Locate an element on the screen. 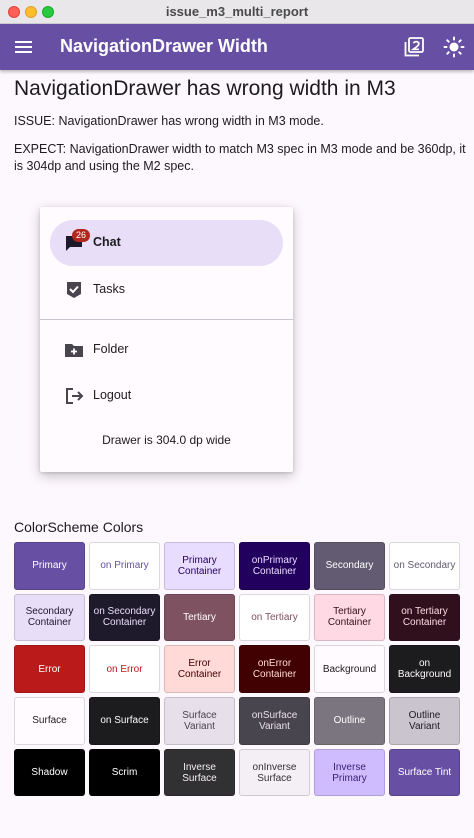 This screenshot has width=474, height=838. color-swatch: on Primary is located at coordinates (124, 566).